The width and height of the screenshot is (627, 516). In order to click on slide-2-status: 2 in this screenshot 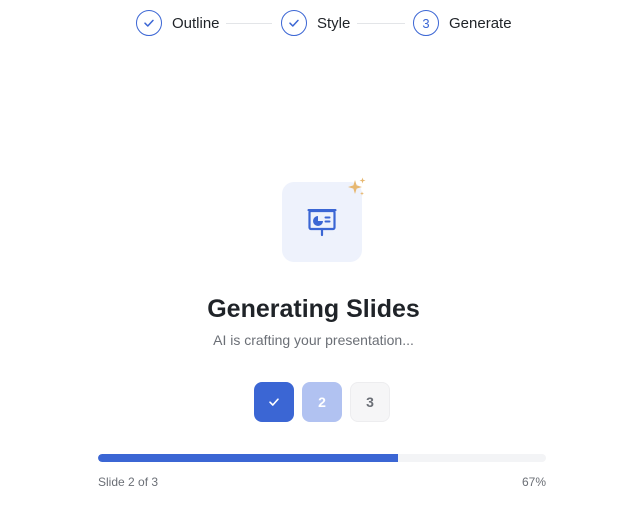, I will do `click(322, 402)`.